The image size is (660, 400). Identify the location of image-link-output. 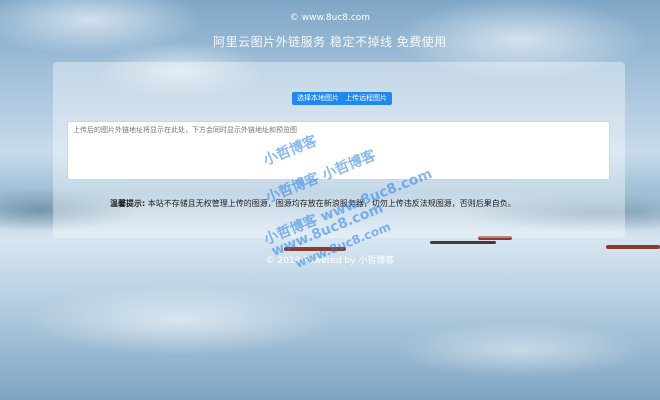
(338, 150).